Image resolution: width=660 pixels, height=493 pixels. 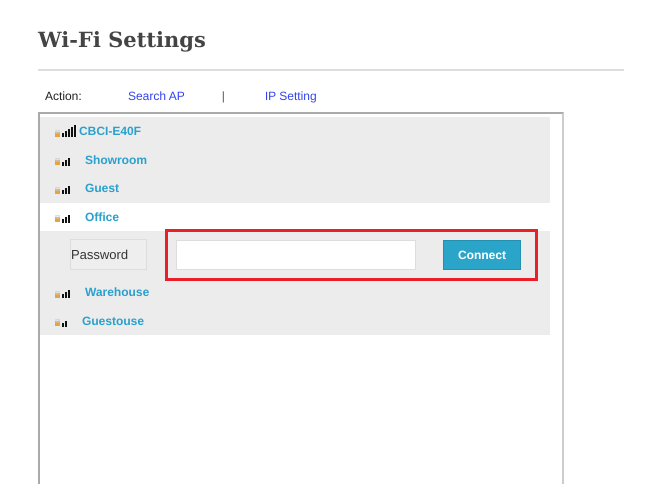 I want to click on network-name: Guest, so click(x=102, y=189).